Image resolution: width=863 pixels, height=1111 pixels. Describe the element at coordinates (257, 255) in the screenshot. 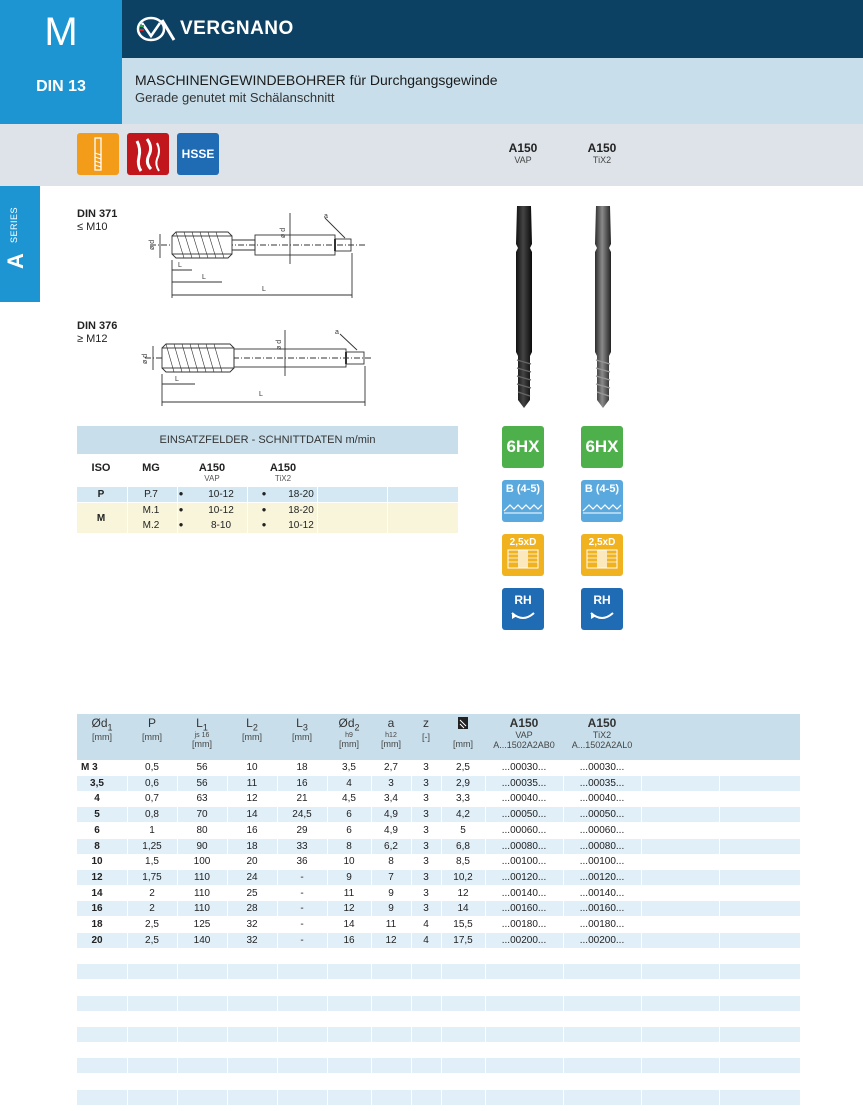

I see `tap-drawing-din371: ø d ø d a L L L` at that location.